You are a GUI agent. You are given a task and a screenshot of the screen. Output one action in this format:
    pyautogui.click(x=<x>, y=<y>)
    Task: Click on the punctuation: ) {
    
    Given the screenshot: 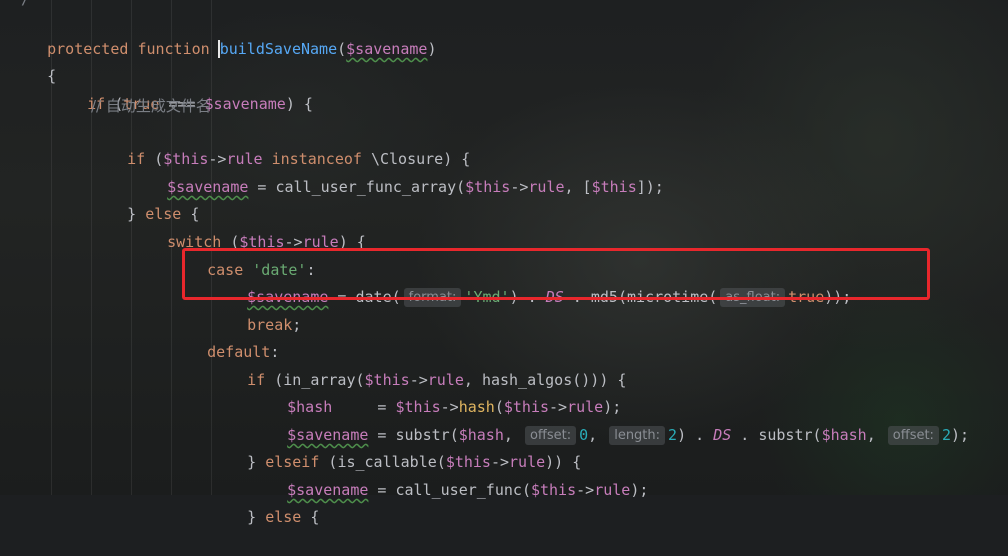 What is the action you would take?
    pyautogui.click(x=299, y=104)
    